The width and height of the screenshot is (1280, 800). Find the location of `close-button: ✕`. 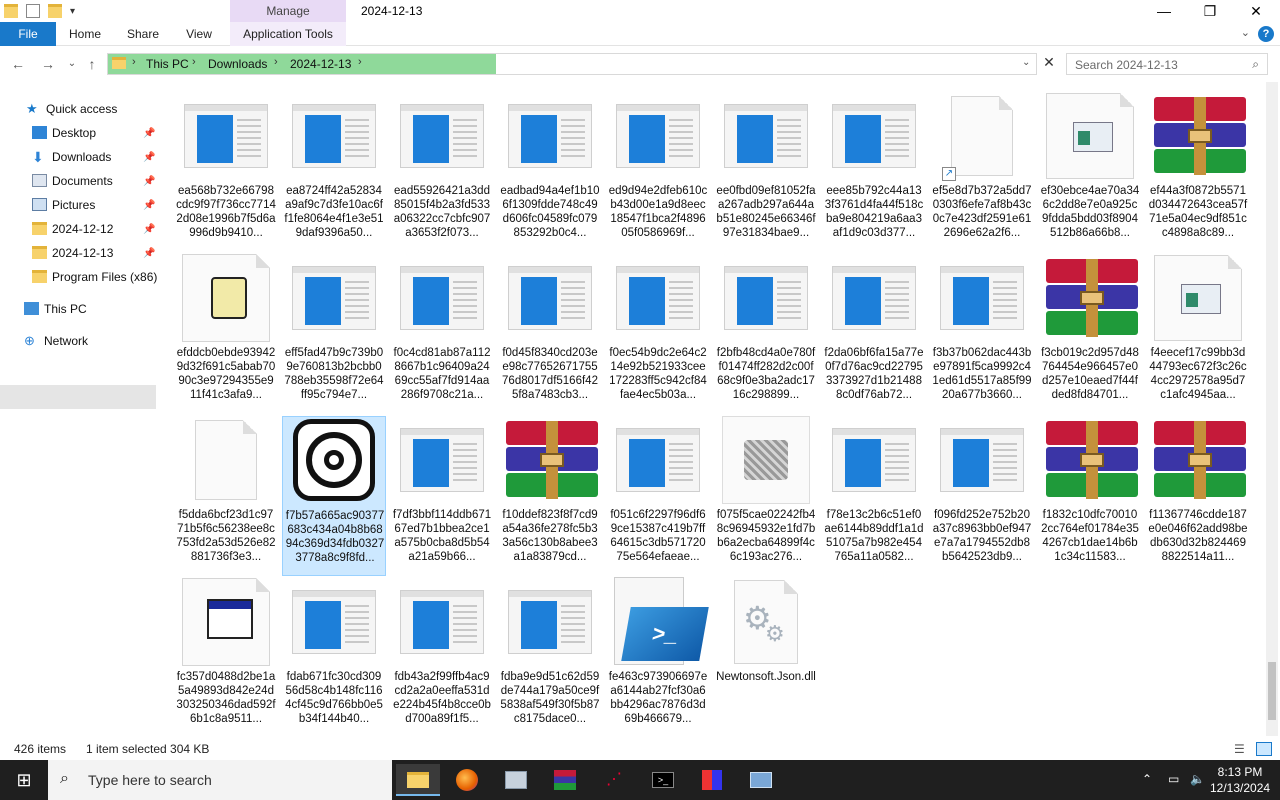

close-button: ✕ is located at coordinates (1256, 11).